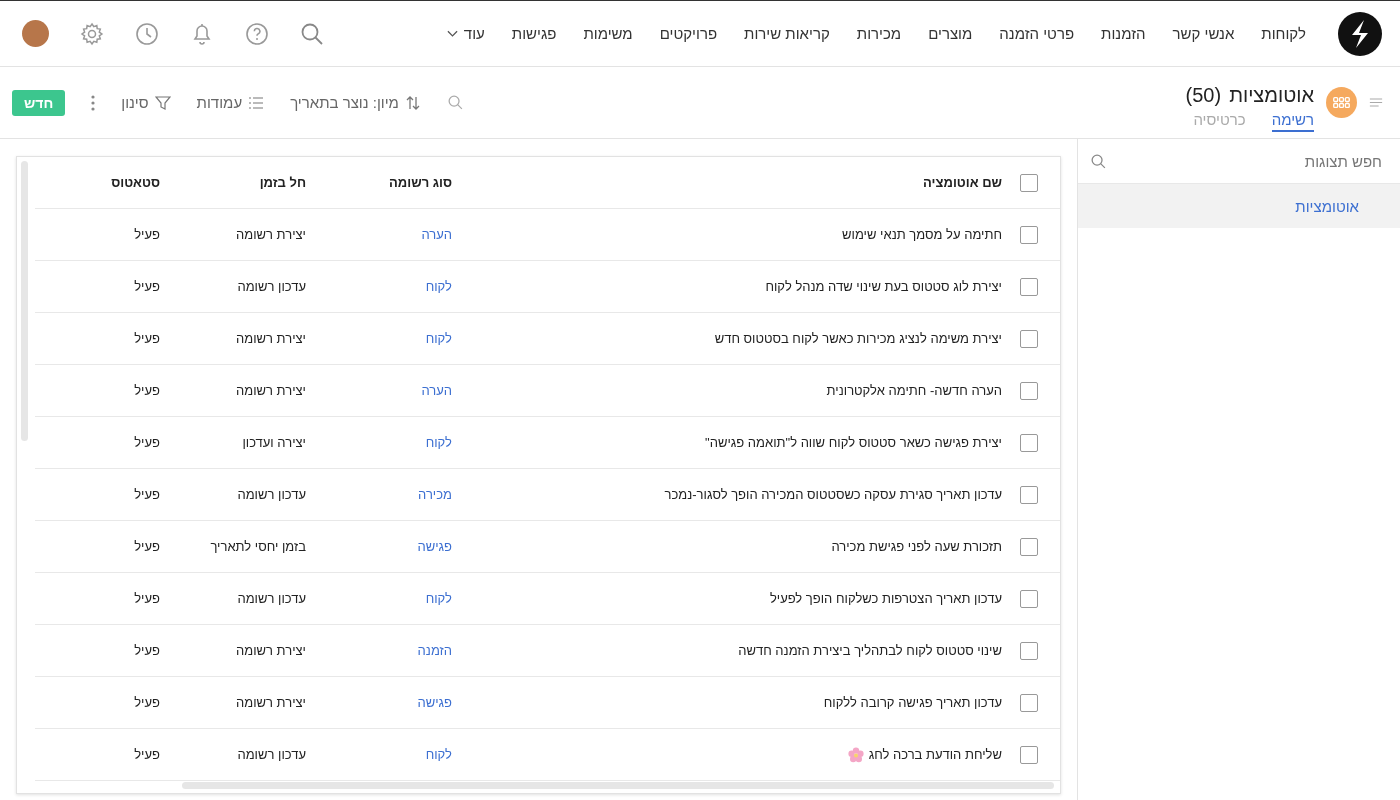  I want to click on nav-link: מוצרים, so click(950, 33).